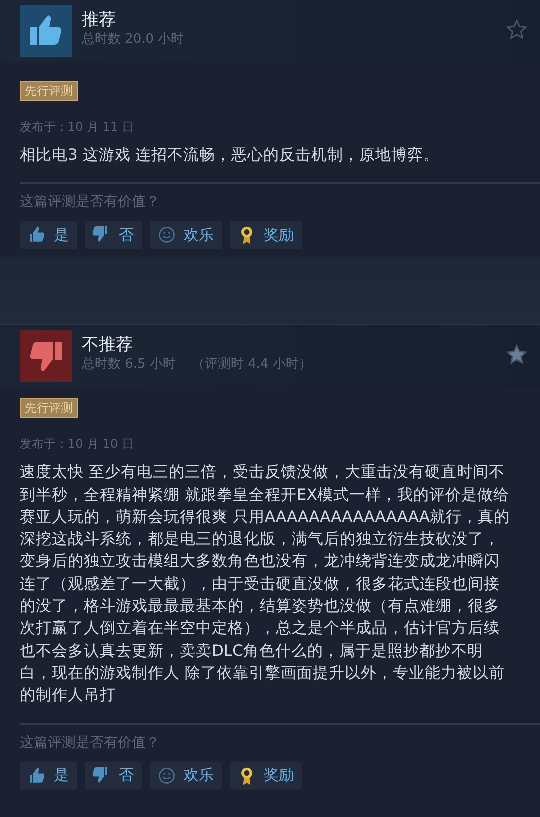 This screenshot has height=817, width=540. Describe the element at coordinates (230, 155) in the screenshot. I see `review-text: 相比电3 这游戏 连招不流畅，恶心的反击机制，原地博弈。` at that location.